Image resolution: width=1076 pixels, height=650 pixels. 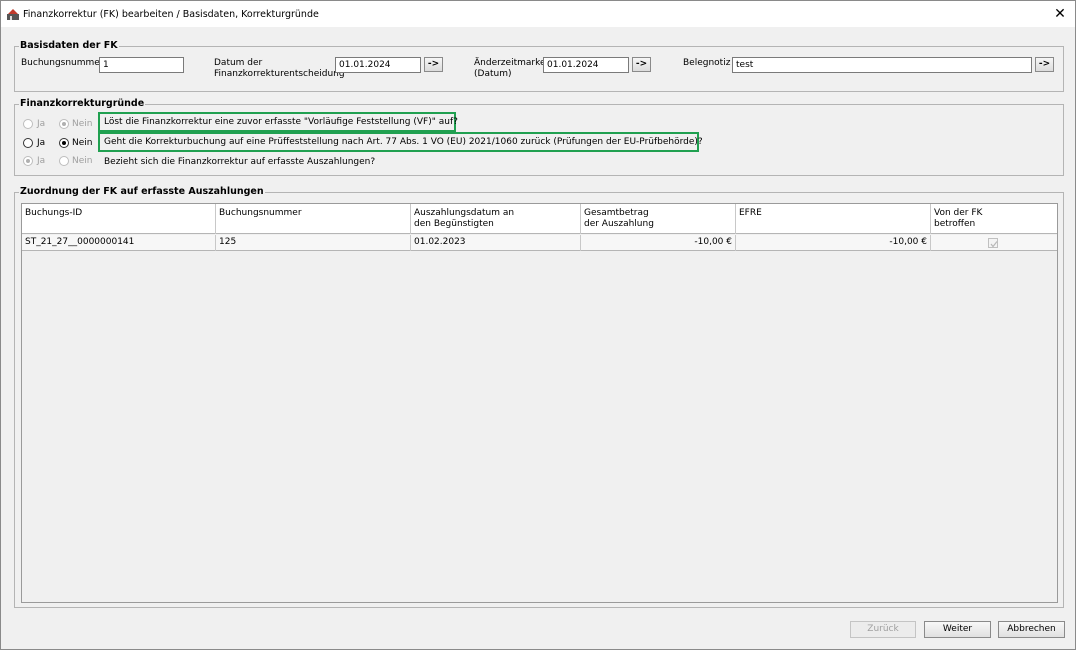 What do you see at coordinates (750, 213) in the screenshot?
I see `col-label: EFRE` at bounding box center [750, 213].